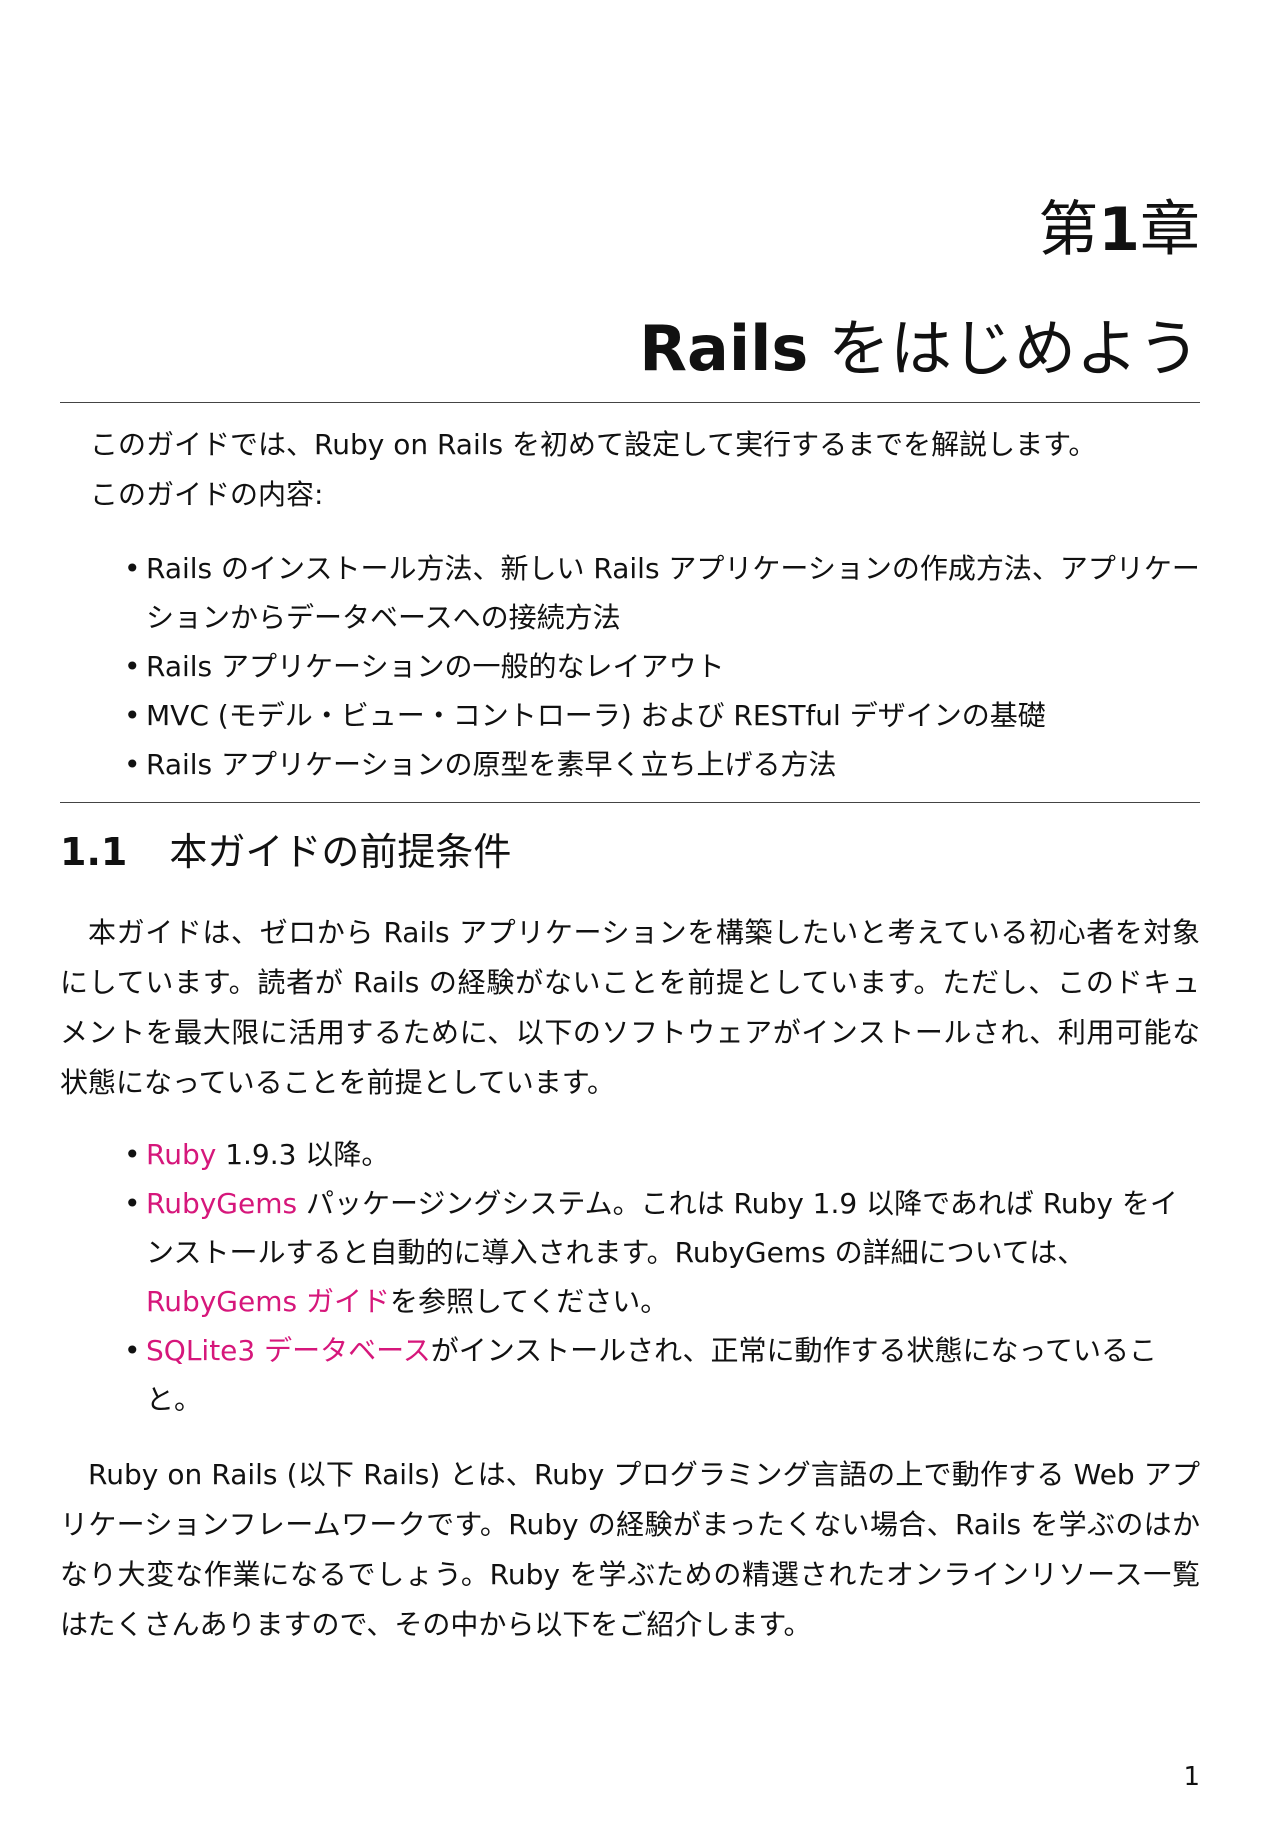 The image size is (1272, 1824). What do you see at coordinates (662, 715) in the screenshot?
I see `intro-list-item: MVC (モデル・ビュー・コントローラ) および RESTful デザインの基礎` at bounding box center [662, 715].